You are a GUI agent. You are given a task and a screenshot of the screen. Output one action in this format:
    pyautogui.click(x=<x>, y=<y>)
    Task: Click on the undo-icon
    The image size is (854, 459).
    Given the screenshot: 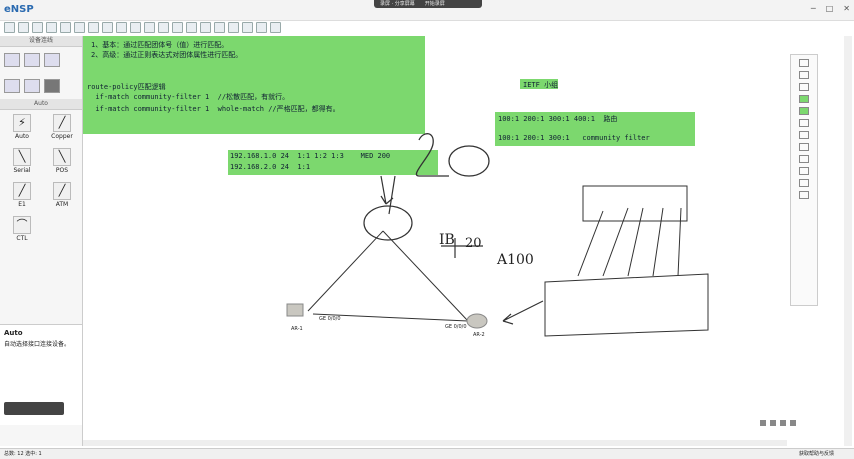 What is the action you would take?
    pyautogui.click(x=65, y=27)
    